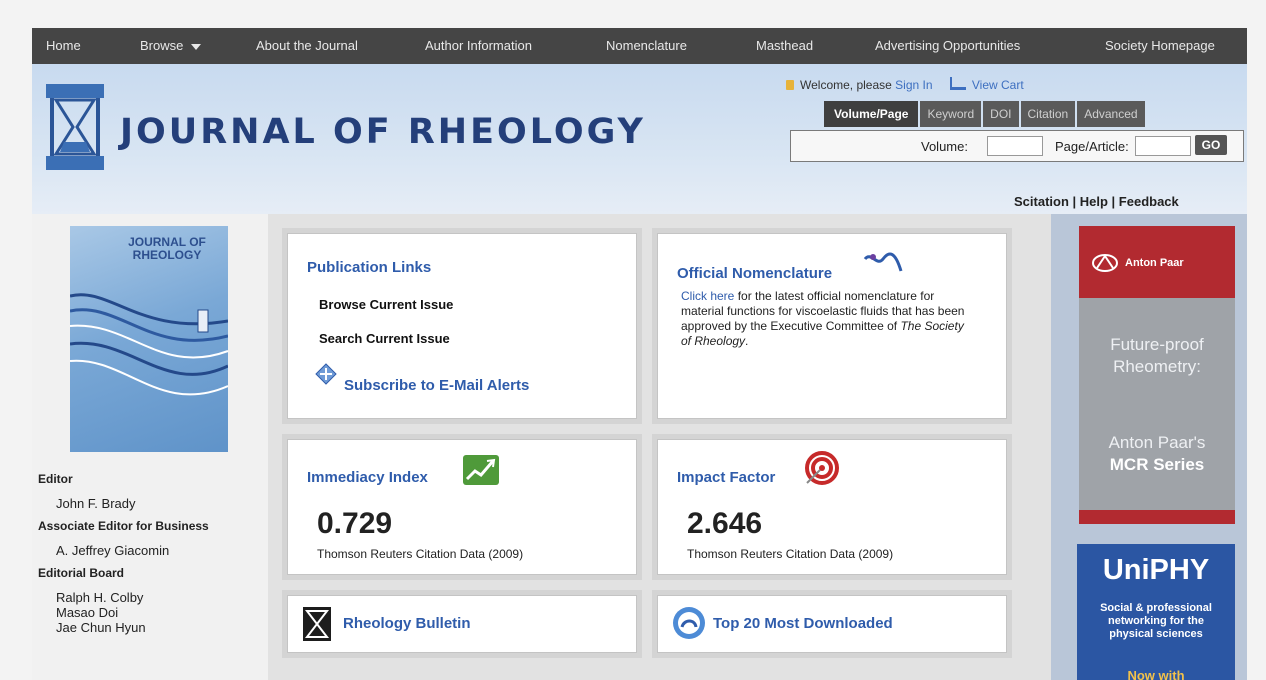 This screenshot has height=680, width=1266. I want to click on anton-paar-logo-icon, so click(1105, 263).